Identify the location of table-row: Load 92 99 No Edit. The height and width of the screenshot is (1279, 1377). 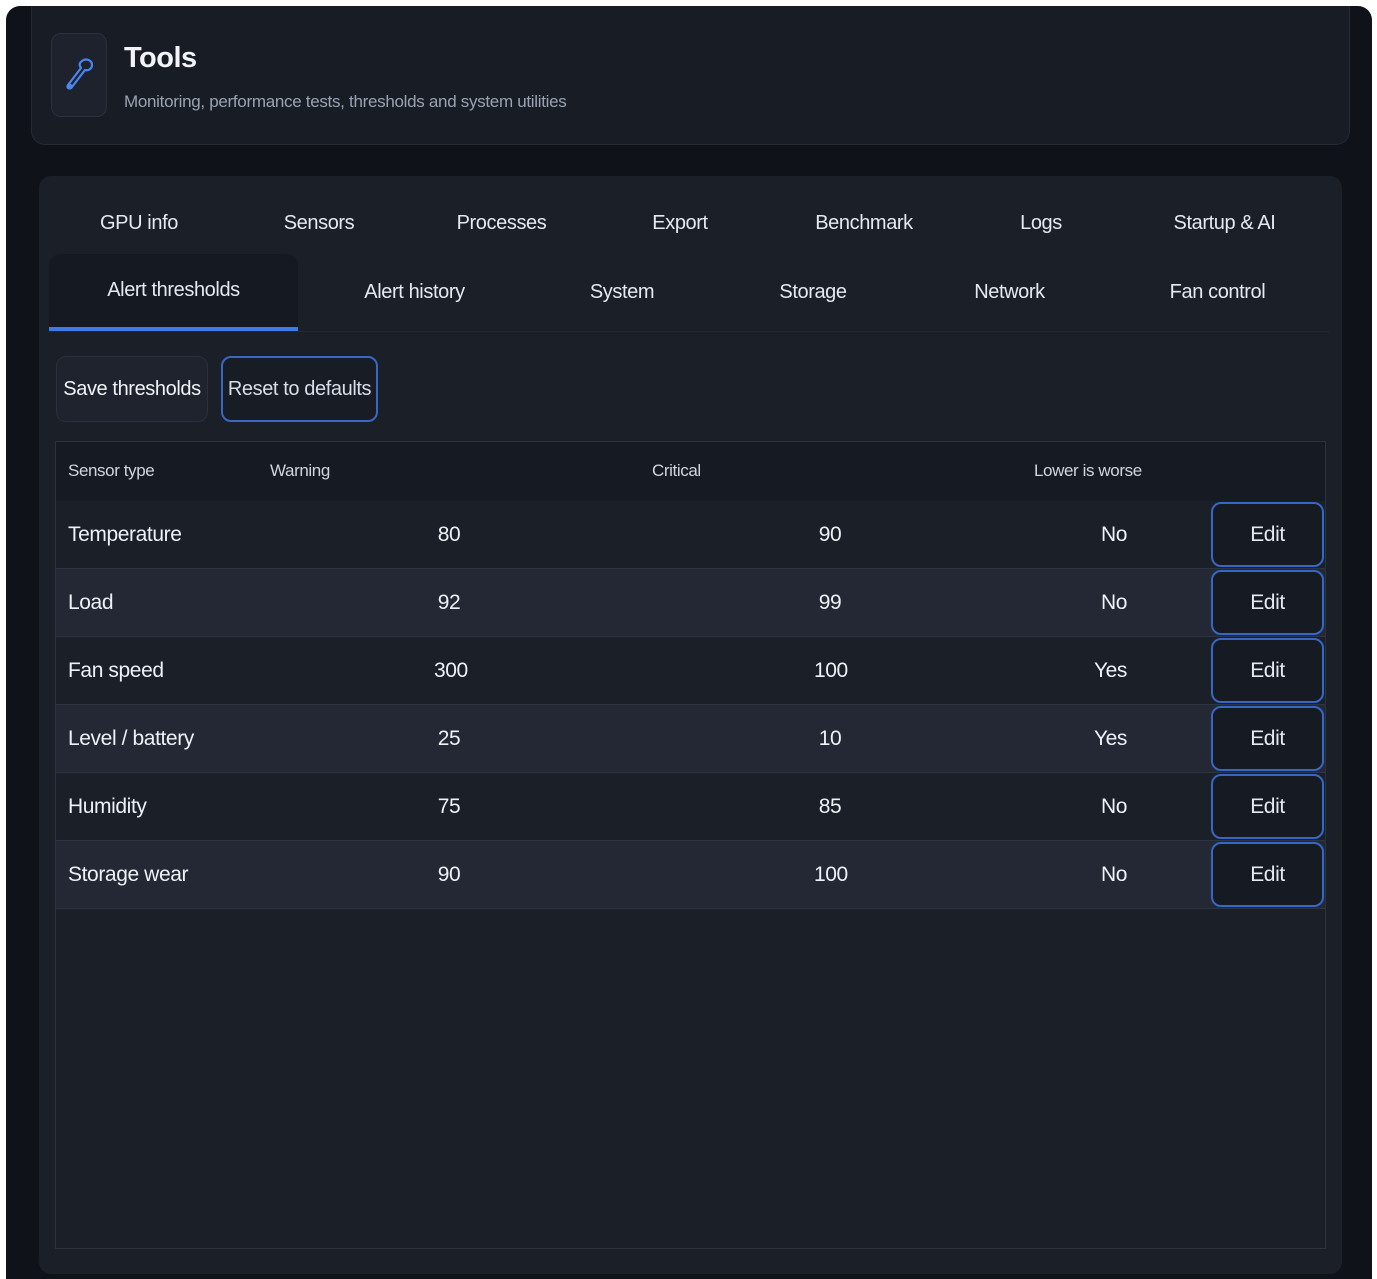
(690, 603).